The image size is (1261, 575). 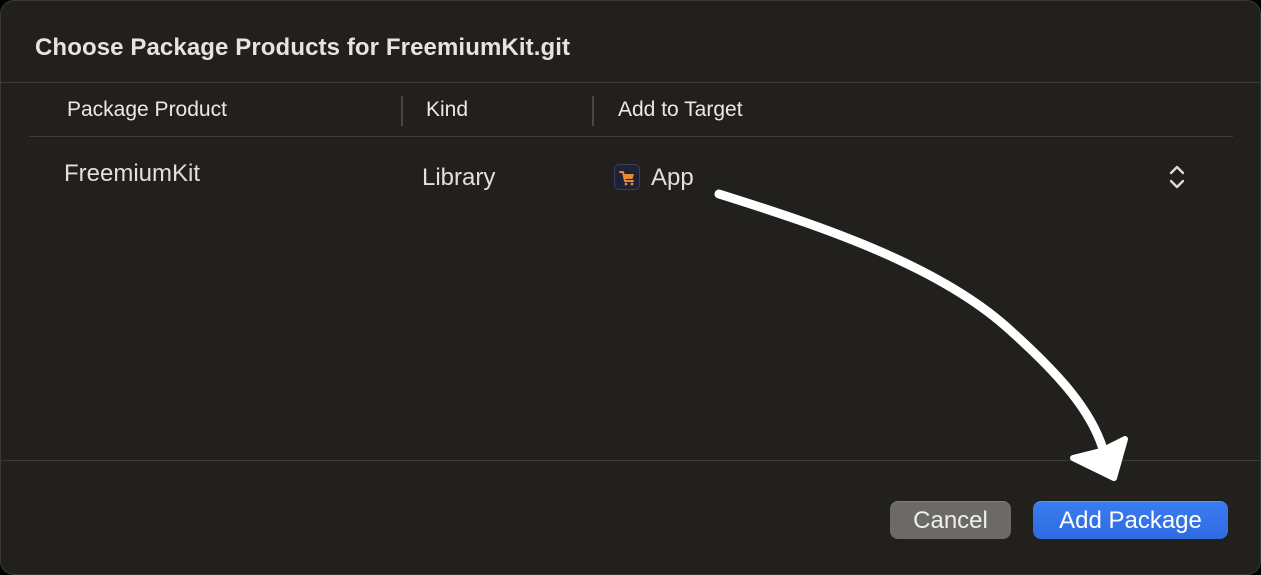 I want to click on header-divider, so click(x=631, y=136).